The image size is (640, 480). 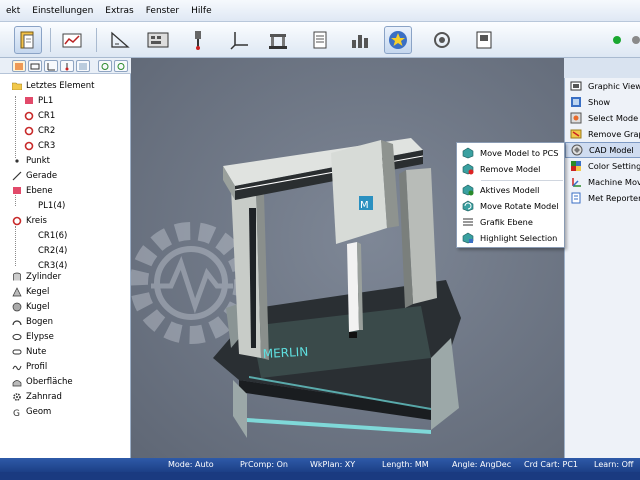 I want to click on watermark-gear-icon, so click(x=191, y=283).